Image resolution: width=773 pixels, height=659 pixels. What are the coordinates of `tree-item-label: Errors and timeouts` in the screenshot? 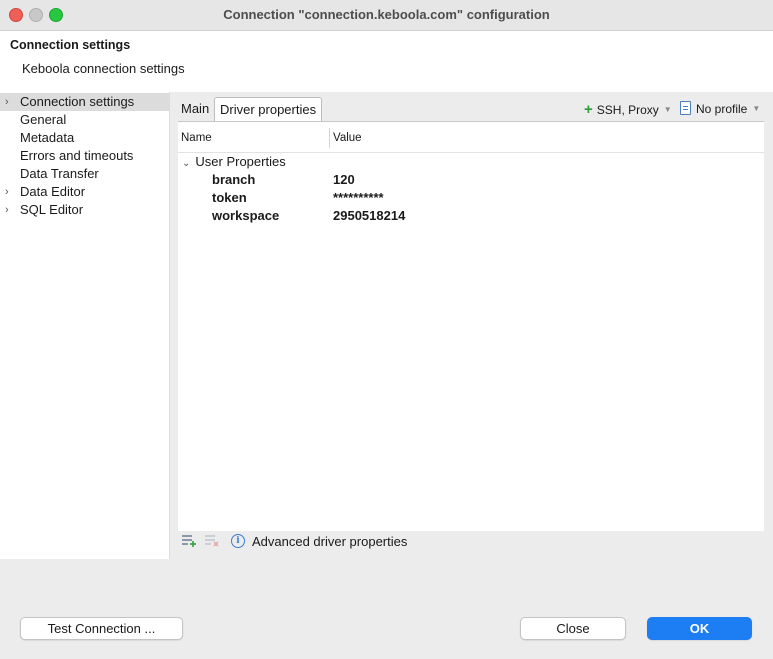 It's located at (77, 155).